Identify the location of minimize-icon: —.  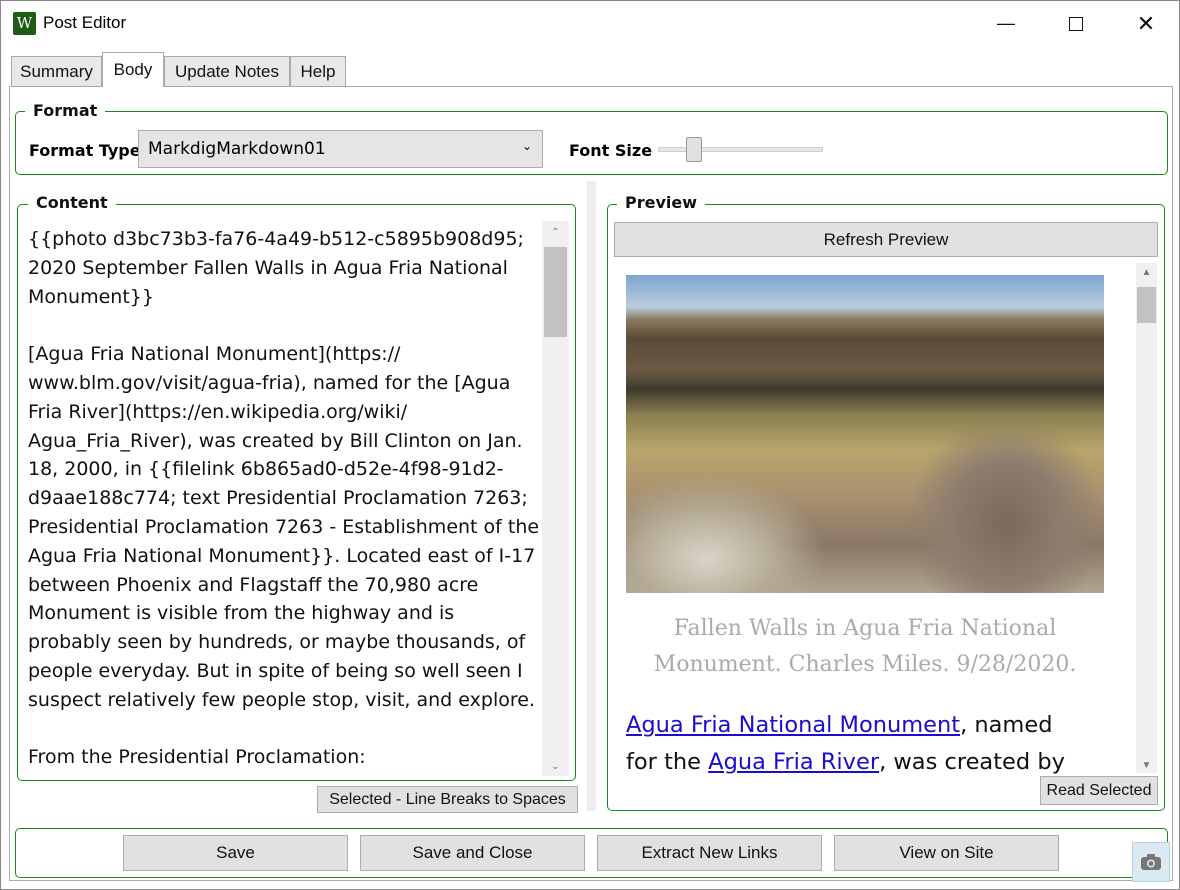
(1006, 23).